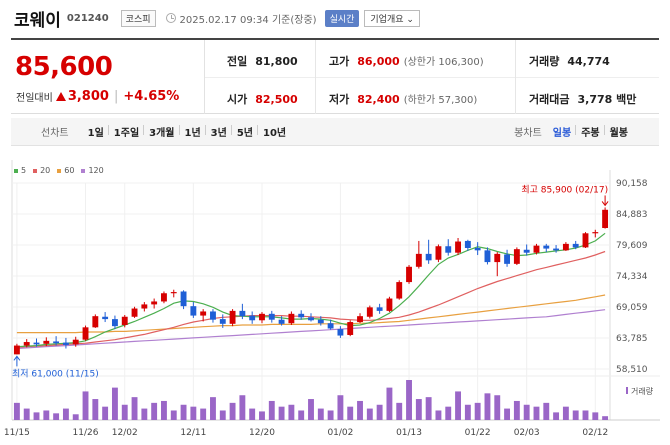  What do you see at coordinates (443, 62) in the screenshot?
I see `upper-limit: (상한가 106,300)` at bounding box center [443, 62].